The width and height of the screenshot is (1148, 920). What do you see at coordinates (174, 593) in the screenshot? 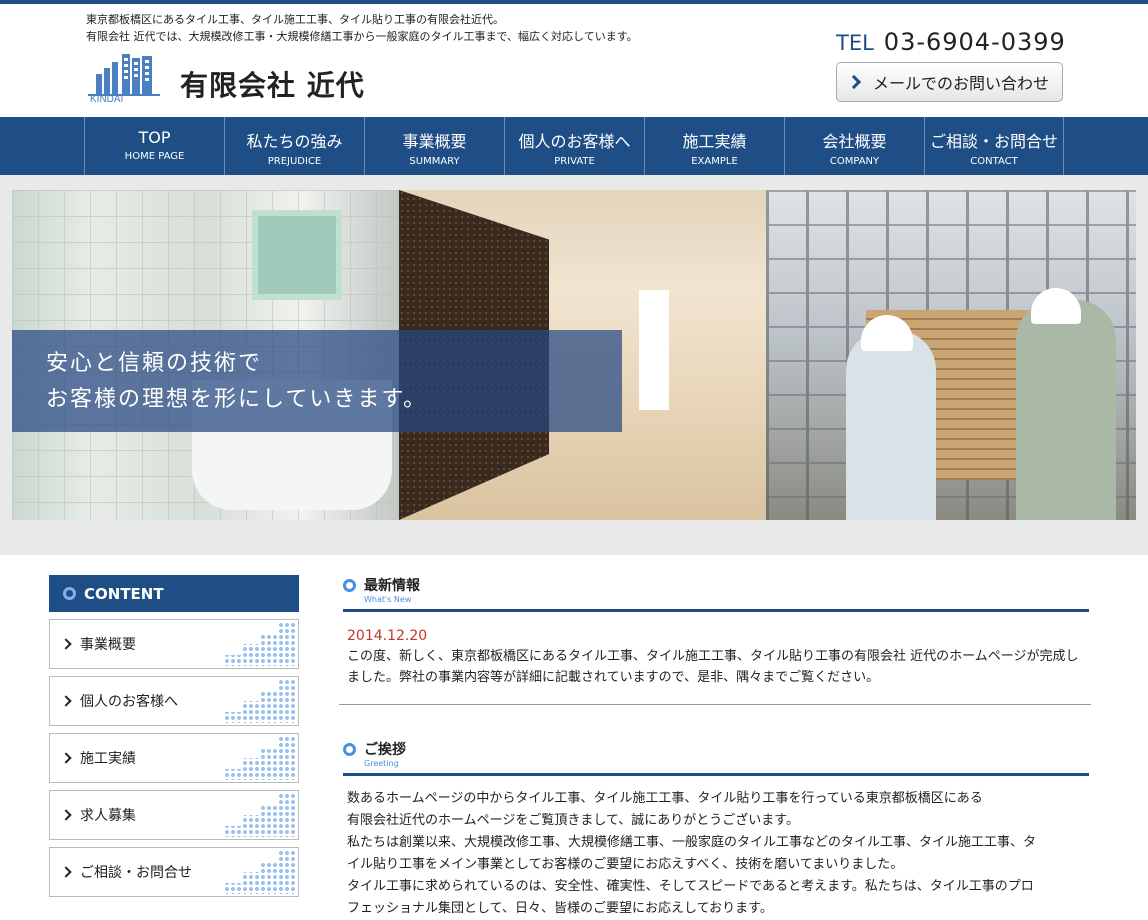
I see `sidebar-heading: CONTENT` at bounding box center [174, 593].